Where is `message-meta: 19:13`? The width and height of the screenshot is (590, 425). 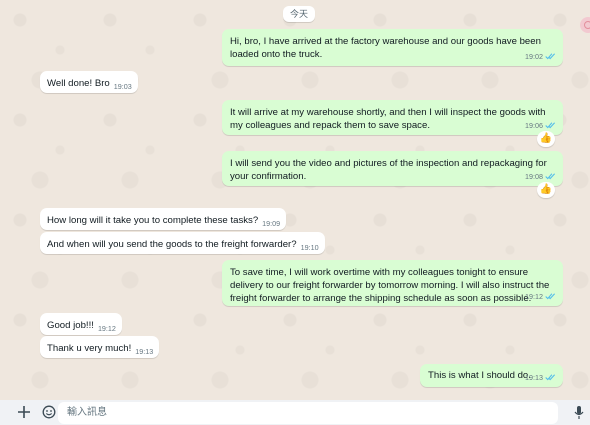 message-meta: 19:13 is located at coordinates (540, 377).